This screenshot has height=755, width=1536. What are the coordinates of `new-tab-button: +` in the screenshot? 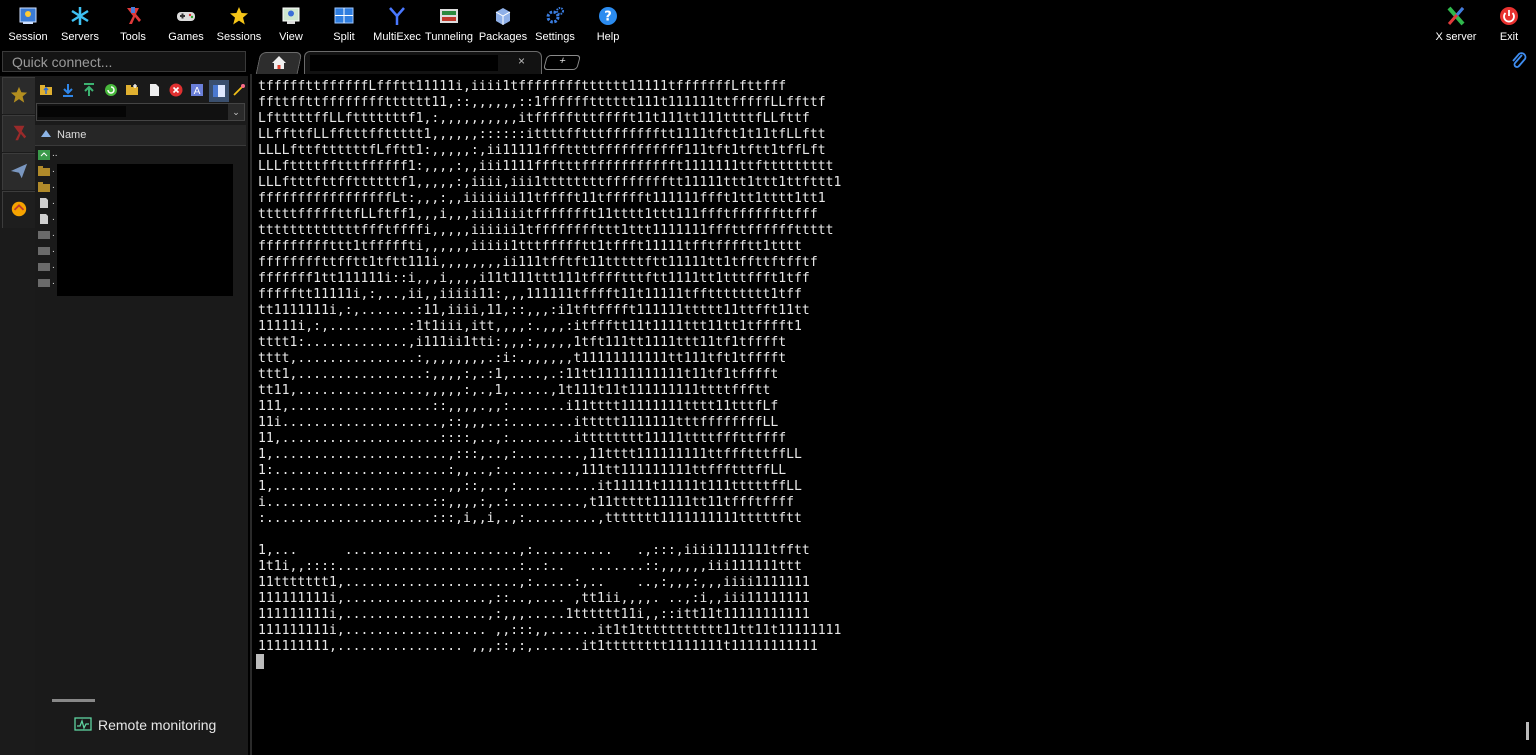 It's located at (562, 62).